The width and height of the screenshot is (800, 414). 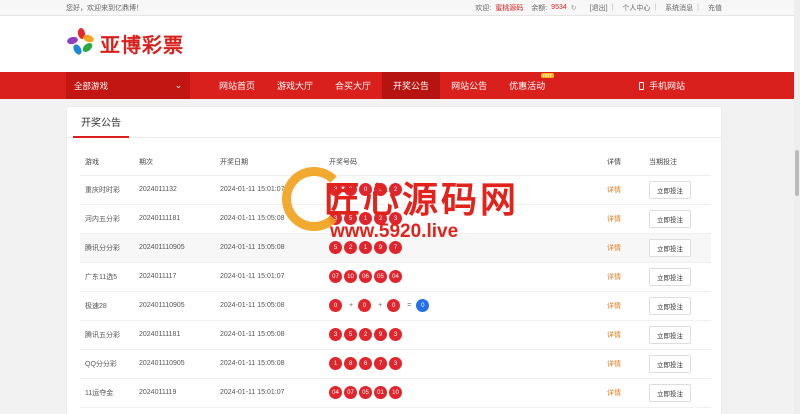 I want to click on panel-tabs: 开奖公告, so click(x=394, y=122).